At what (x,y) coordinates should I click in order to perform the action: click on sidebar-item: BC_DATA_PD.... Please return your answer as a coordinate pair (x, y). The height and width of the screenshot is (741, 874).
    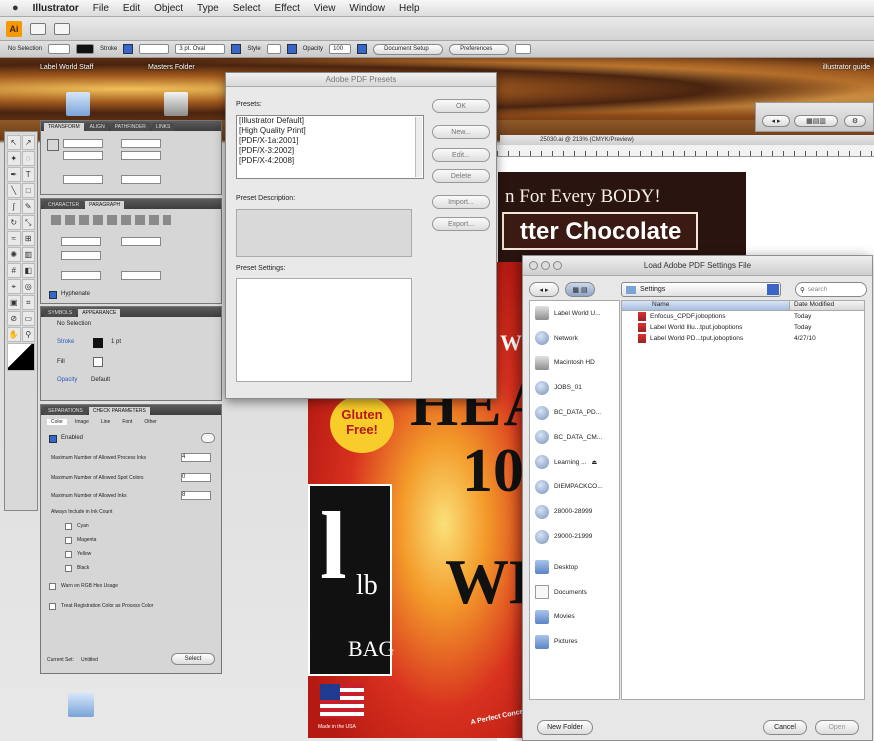
    Looking at the image, I should click on (574, 412).